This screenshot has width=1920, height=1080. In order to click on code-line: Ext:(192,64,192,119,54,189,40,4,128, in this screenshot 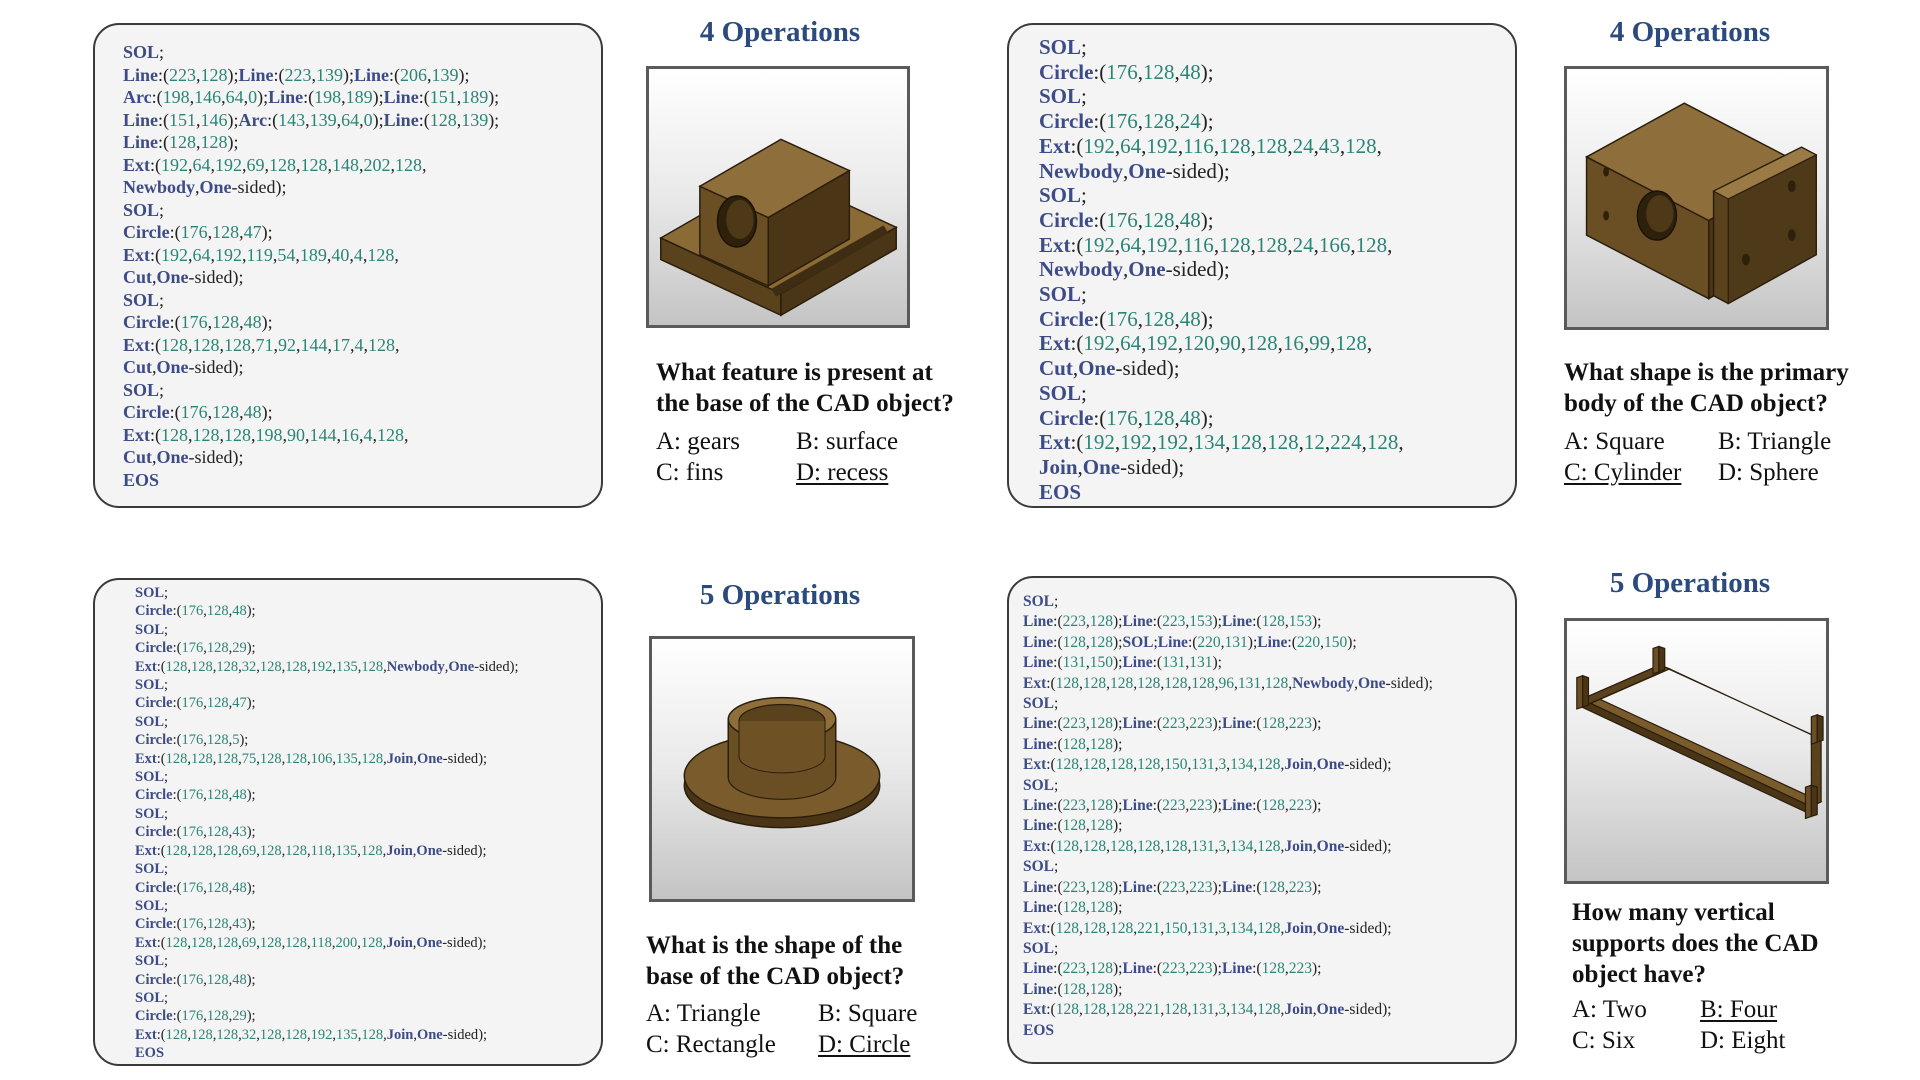, I will do `click(261, 254)`.